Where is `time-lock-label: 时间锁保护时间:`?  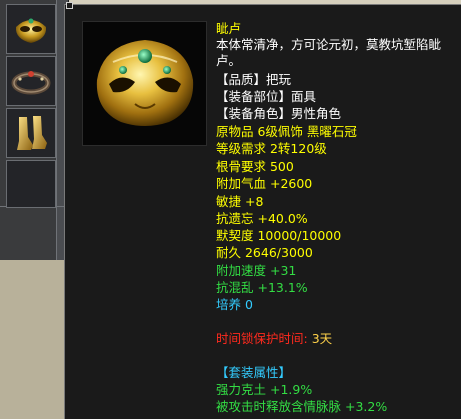
time-lock-label: 时间锁保护时间: is located at coordinates (262, 338).